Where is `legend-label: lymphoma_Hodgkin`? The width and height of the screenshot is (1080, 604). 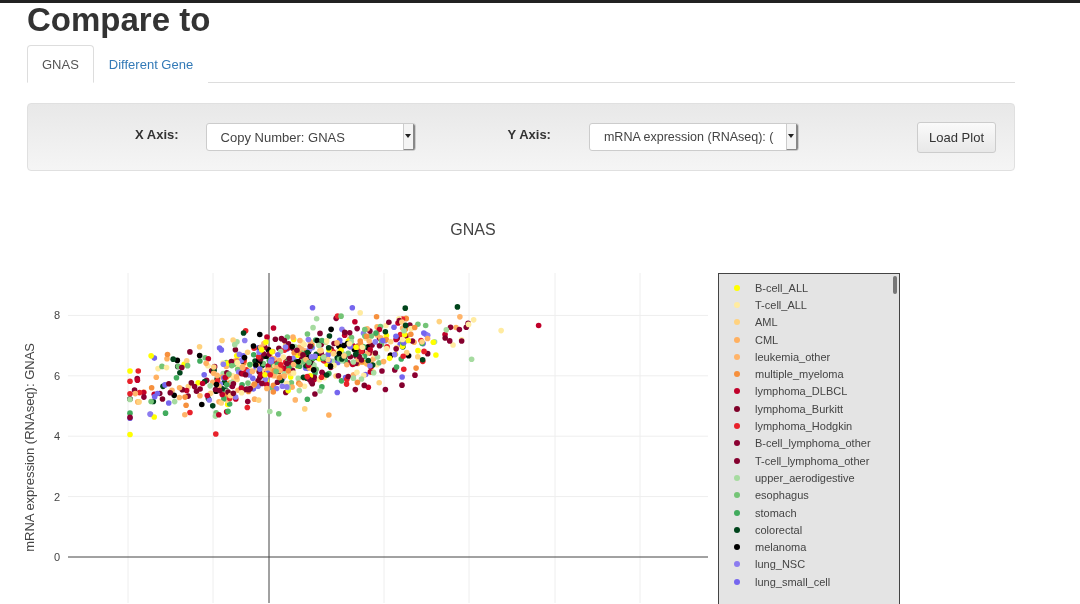 legend-label: lymphoma_Hodgkin is located at coordinates (804, 426).